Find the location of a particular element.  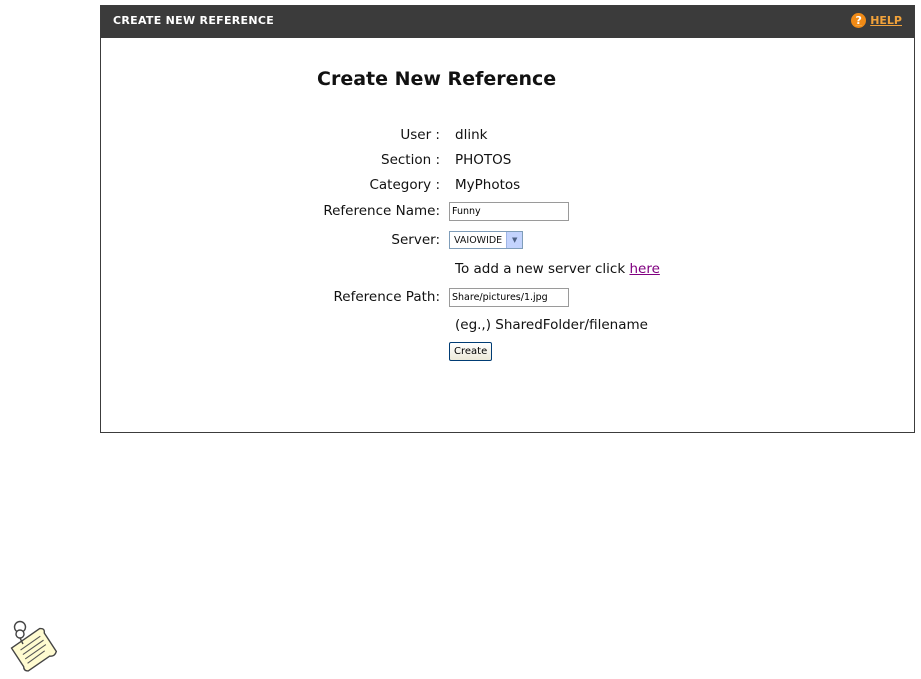

user-row: User : dlink is located at coordinates (507, 135).